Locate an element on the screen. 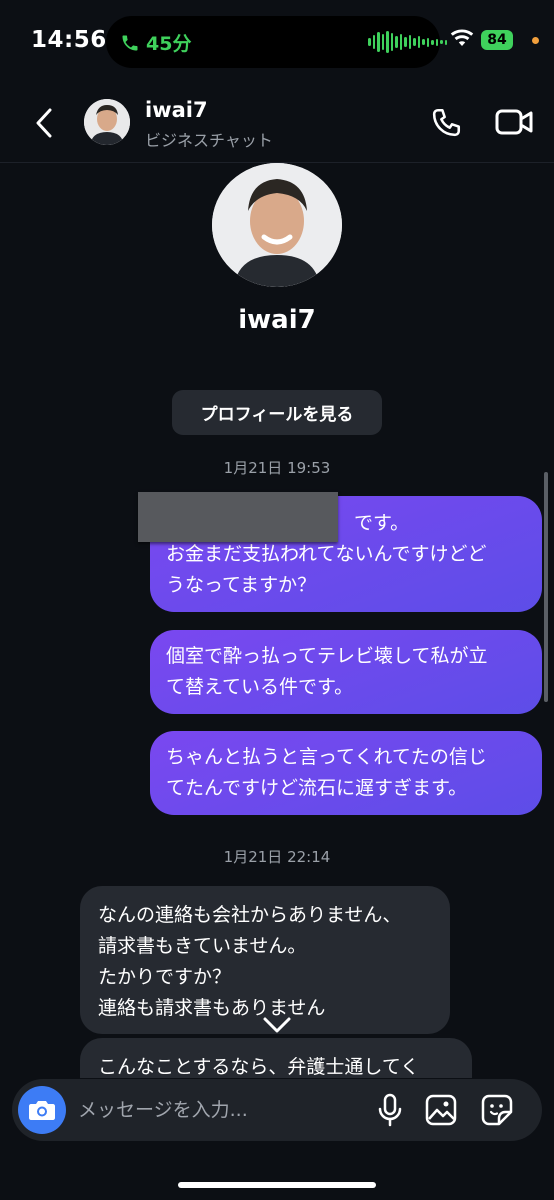 The width and height of the screenshot is (554, 1200). message-line: うなってますか？ is located at coordinates (241, 585).